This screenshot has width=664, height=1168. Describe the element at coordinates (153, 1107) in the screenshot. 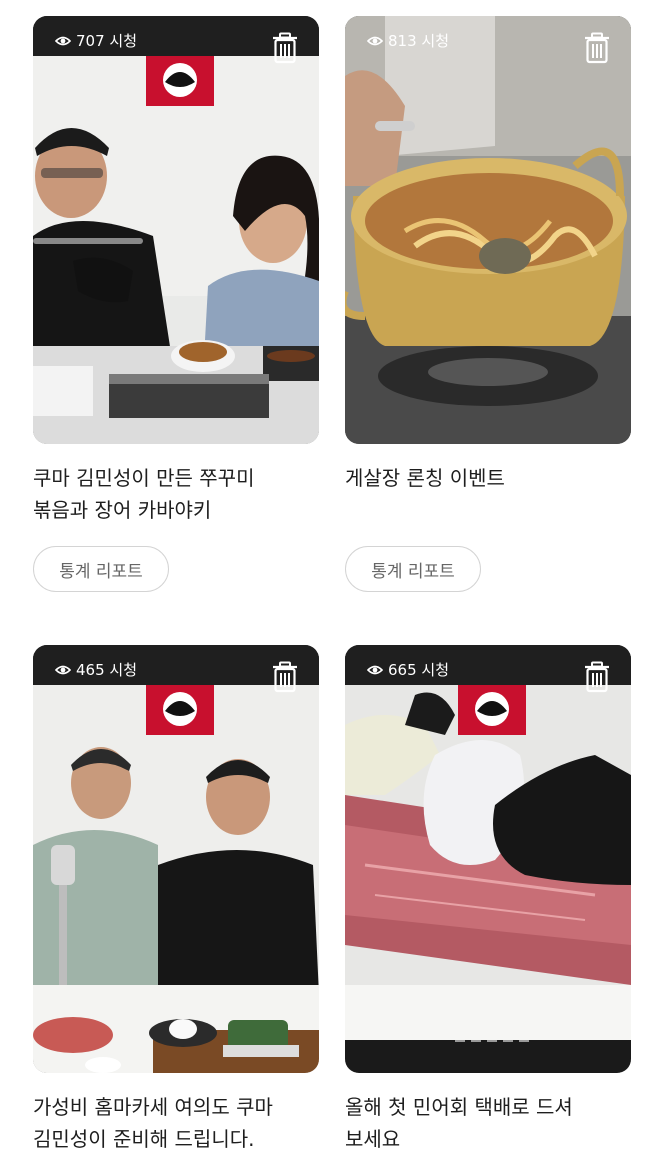

I see `video-title-line: 가성비 홈마카세 여의도 쿠마` at that location.